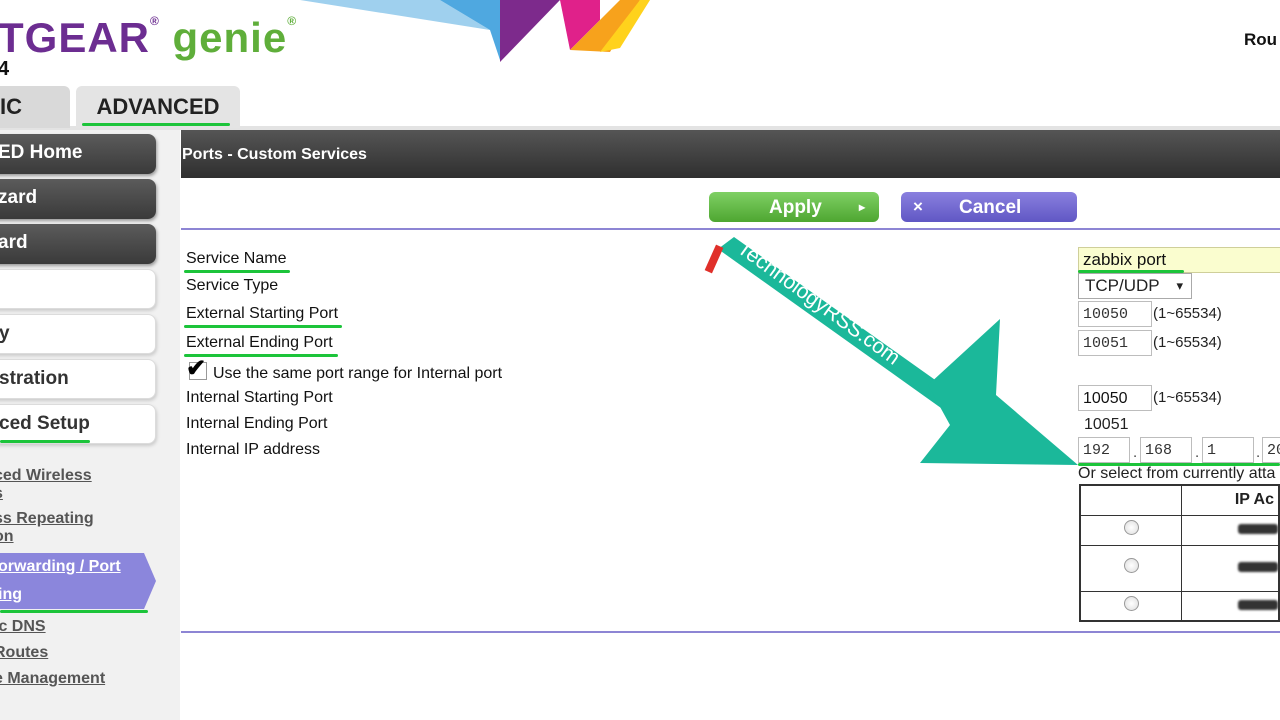 The width and height of the screenshot is (1280, 720). What do you see at coordinates (999, 392) in the screenshot?
I see `arrow-head` at bounding box center [999, 392].